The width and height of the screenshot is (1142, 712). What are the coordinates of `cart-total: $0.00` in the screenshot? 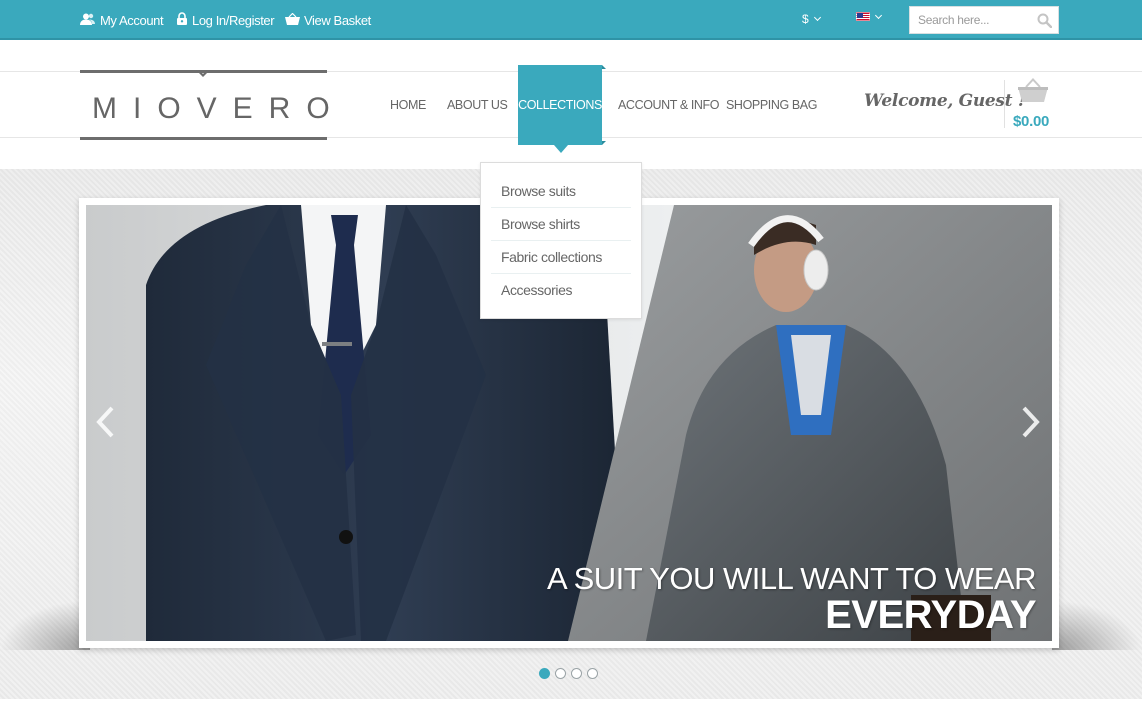 It's located at (1031, 121).